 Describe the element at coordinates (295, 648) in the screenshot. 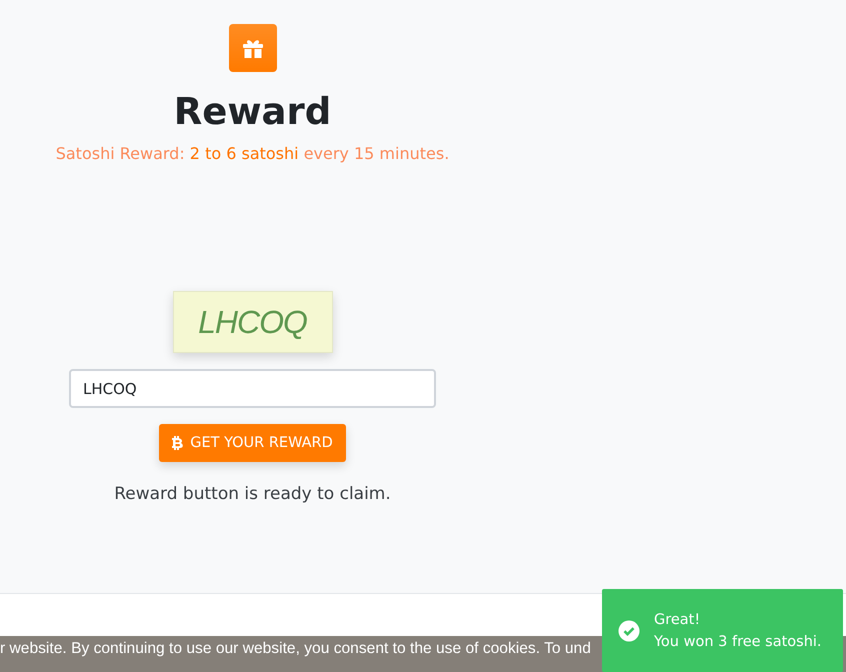

I see `cookie-notice: r website. By continuing to use our website, you consent to the use of cookies. To und` at that location.